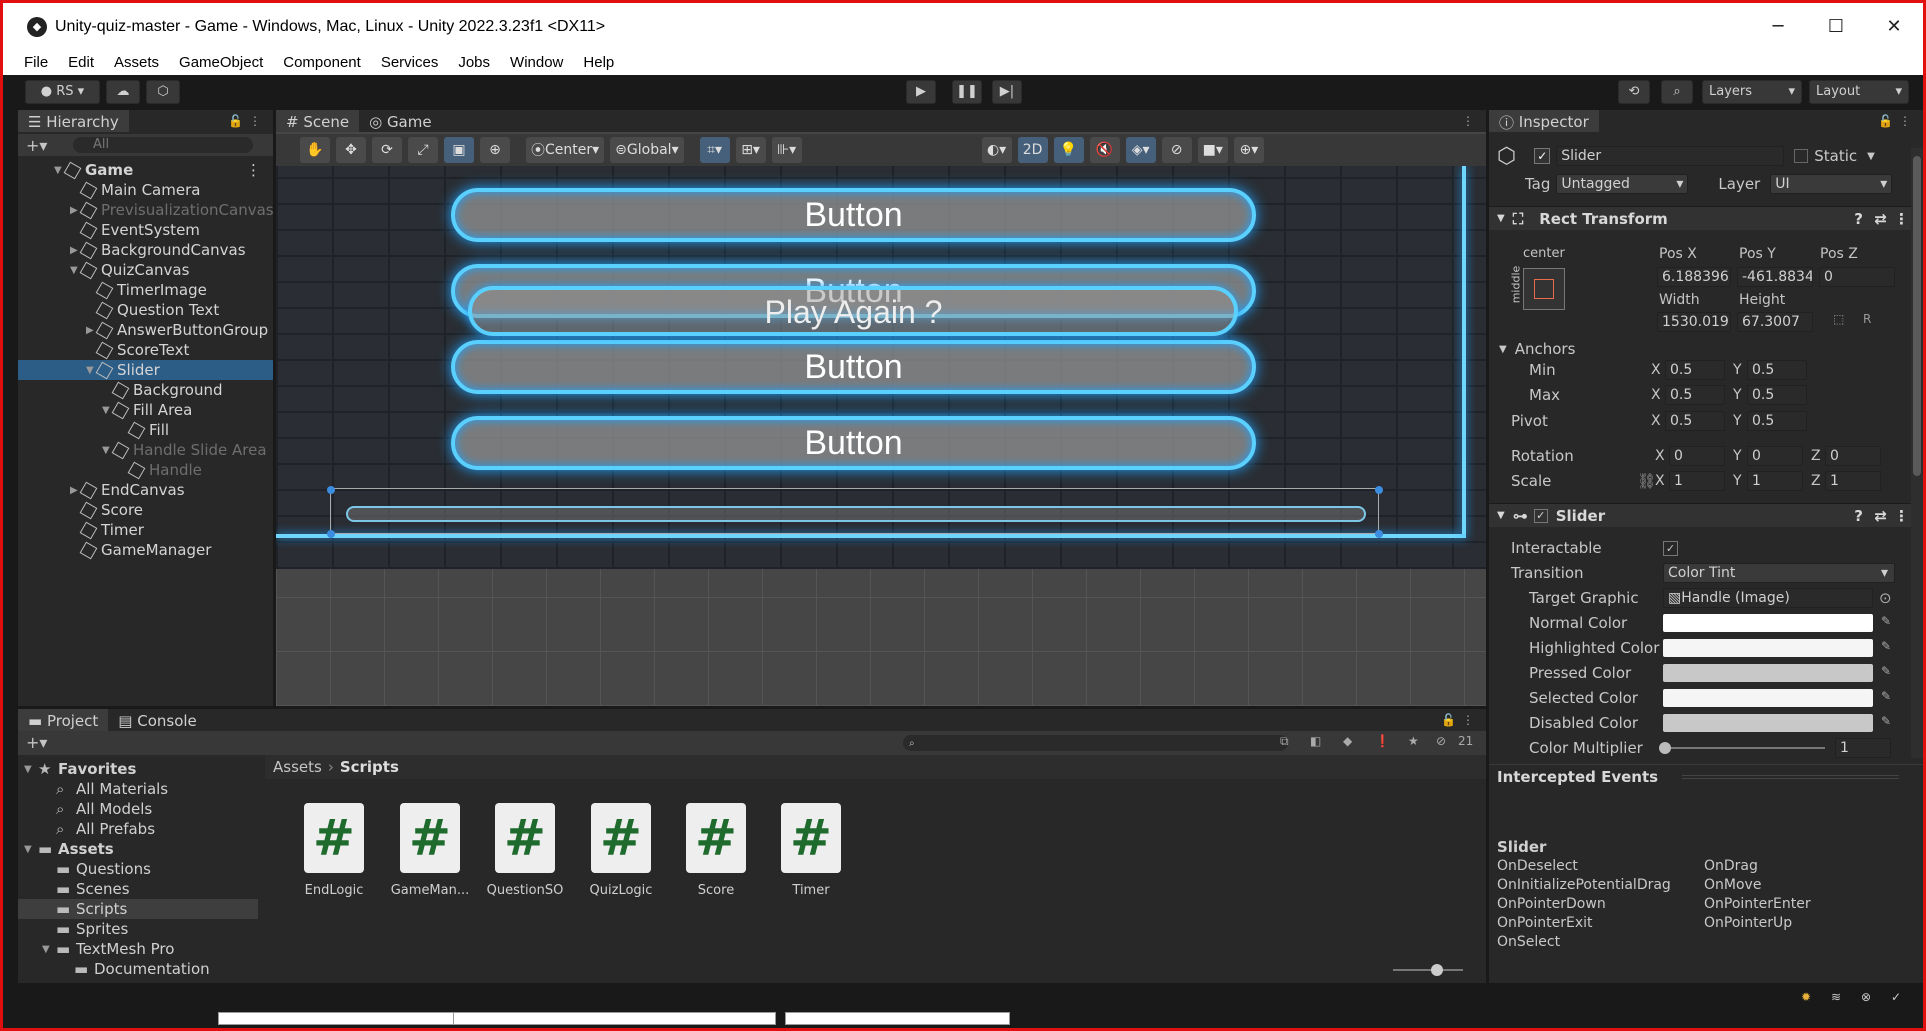 The image size is (1926, 1031). Describe the element at coordinates (1752, 91) in the screenshot. I see `layers-dropdown: Layers ▾` at that location.